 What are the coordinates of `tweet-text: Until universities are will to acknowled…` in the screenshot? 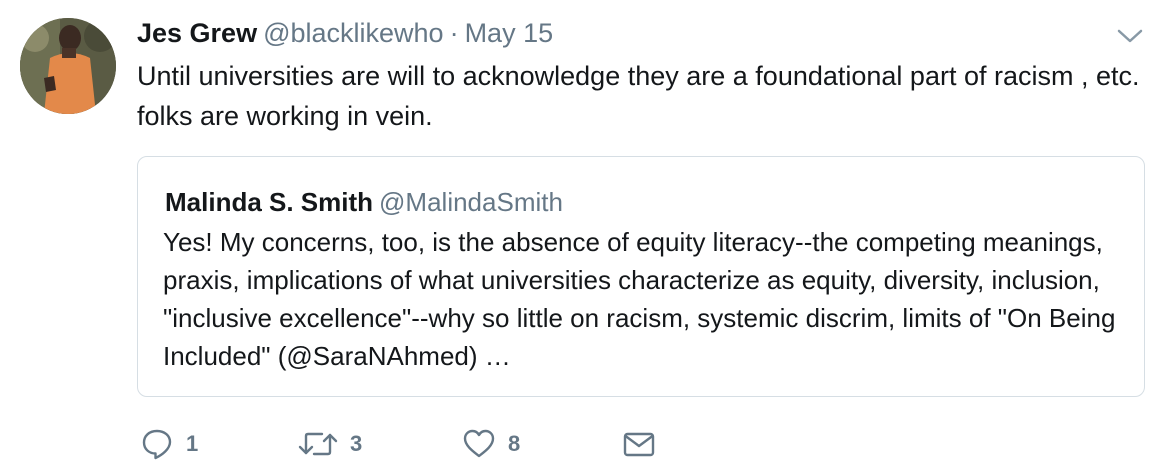 It's located at (638, 96).